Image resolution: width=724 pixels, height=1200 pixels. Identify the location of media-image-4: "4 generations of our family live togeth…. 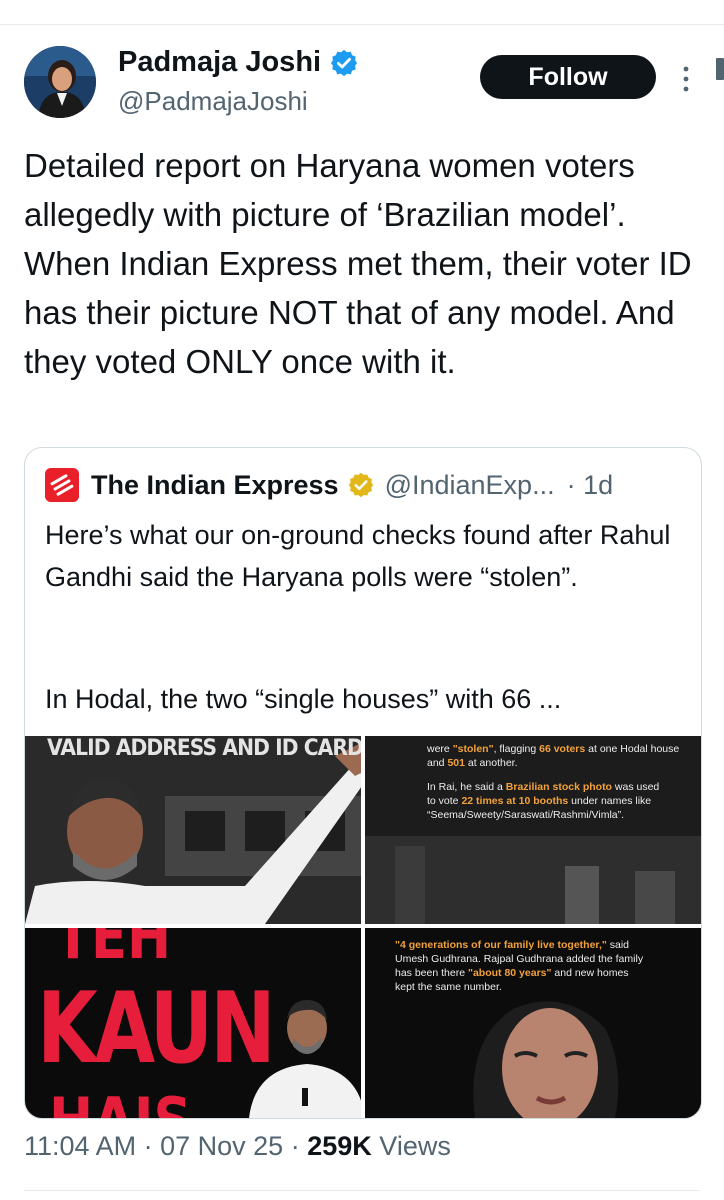
(533, 1023).